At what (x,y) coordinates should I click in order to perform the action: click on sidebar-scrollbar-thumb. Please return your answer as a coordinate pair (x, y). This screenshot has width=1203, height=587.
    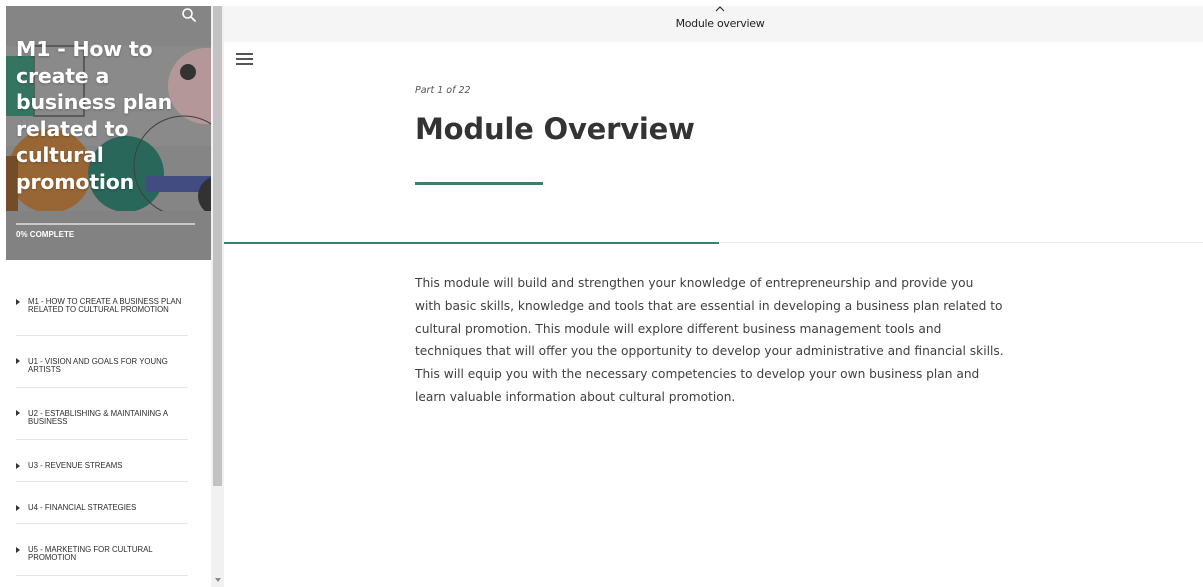
    Looking at the image, I should click on (217, 246).